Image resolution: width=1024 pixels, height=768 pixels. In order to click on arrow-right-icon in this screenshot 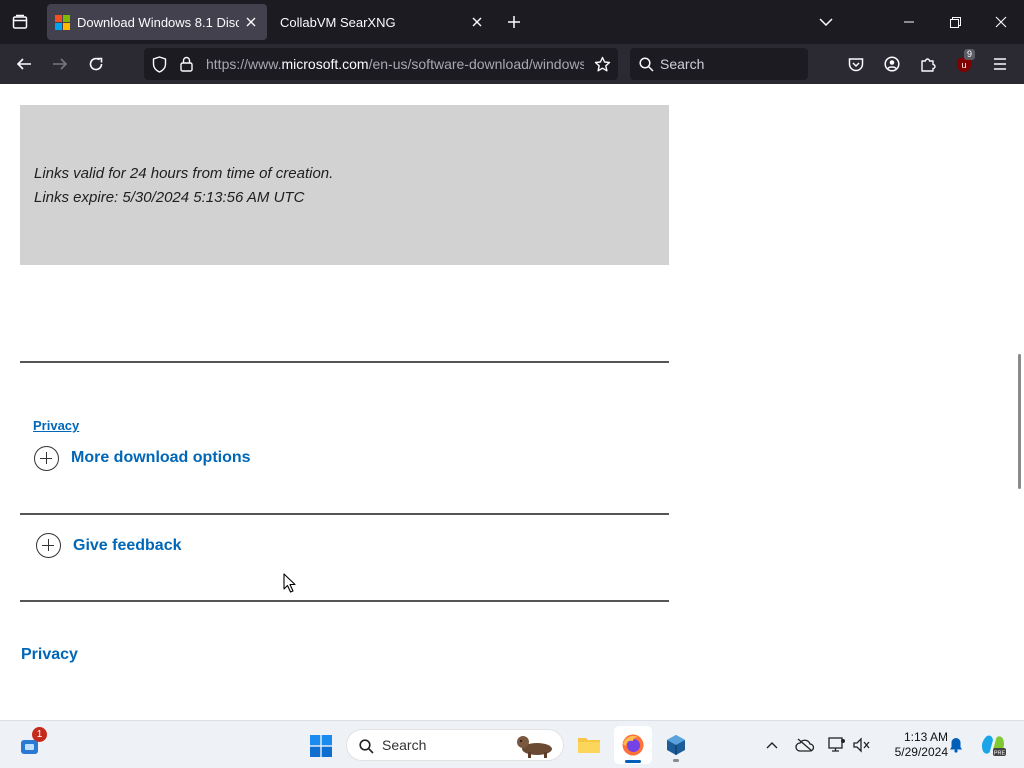, I will do `click(60, 64)`.